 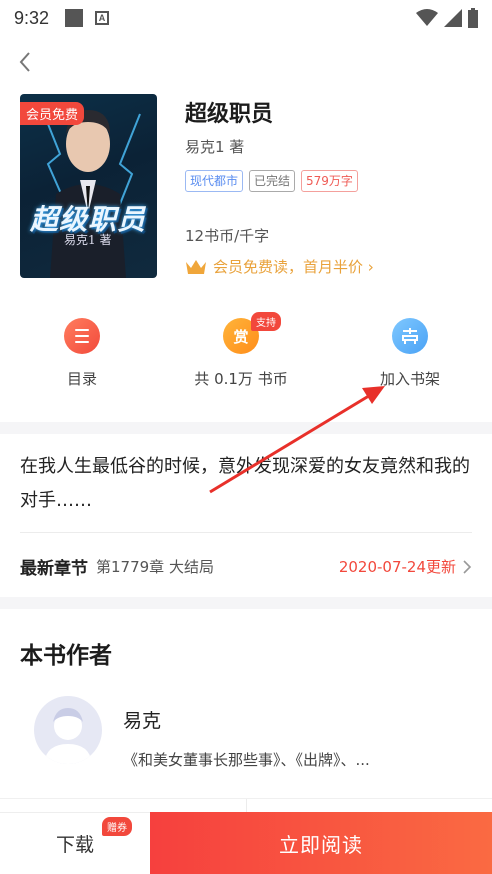 I want to click on chevron-left-icon, so click(x=24, y=62).